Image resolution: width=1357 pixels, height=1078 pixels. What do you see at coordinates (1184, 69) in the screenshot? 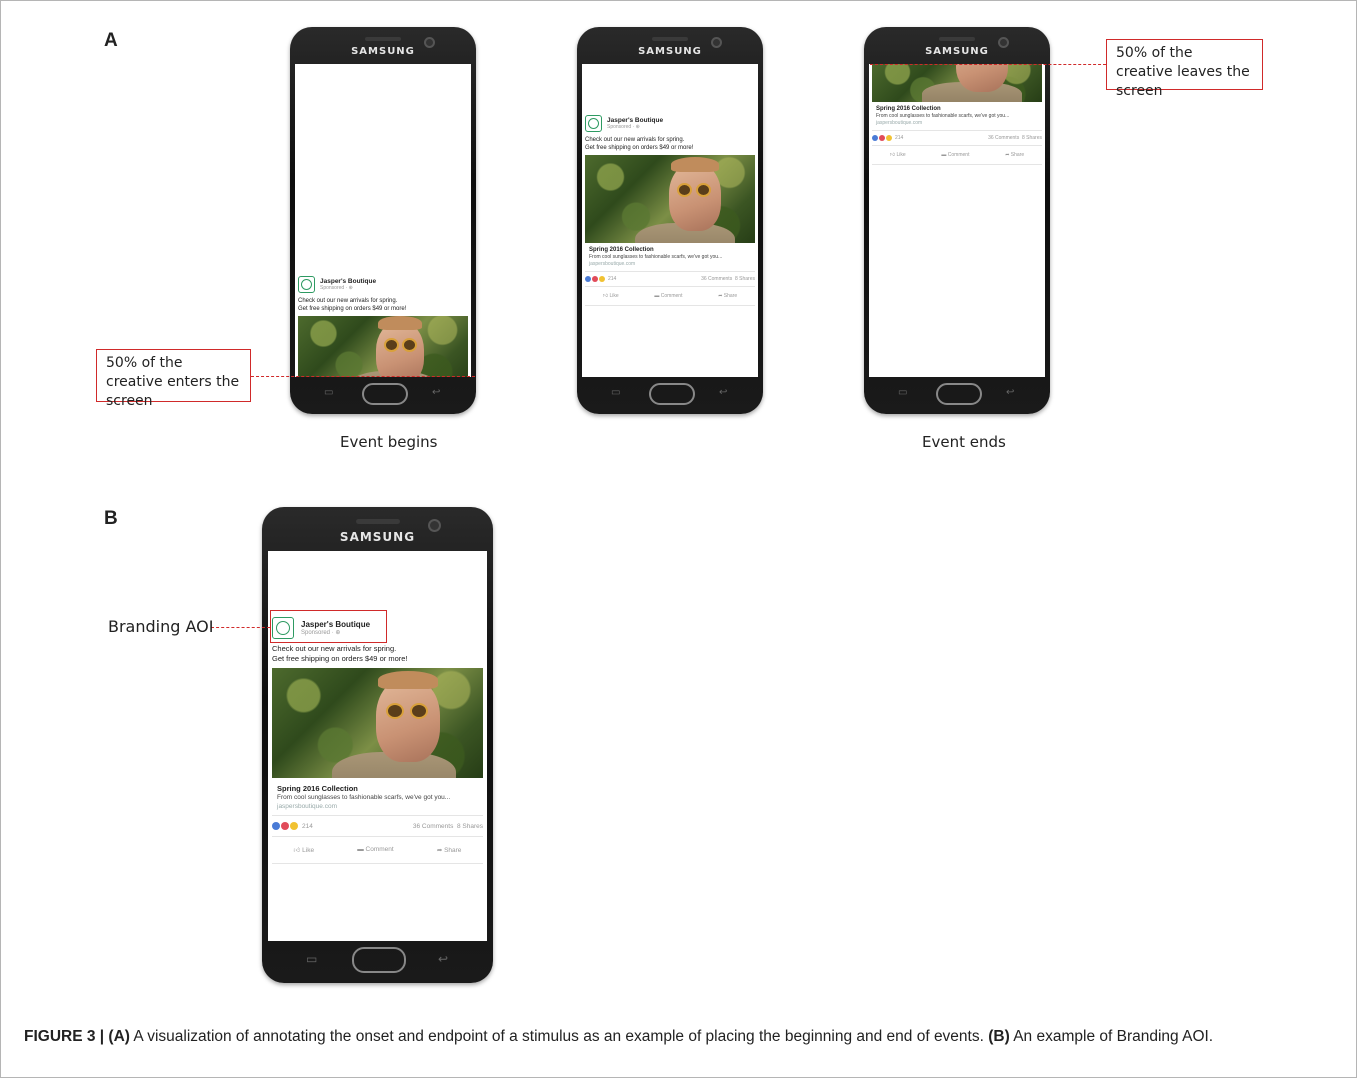
I see `leaves-annotation: 50% of the creative leaves the screen` at bounding box center [1184, 69].